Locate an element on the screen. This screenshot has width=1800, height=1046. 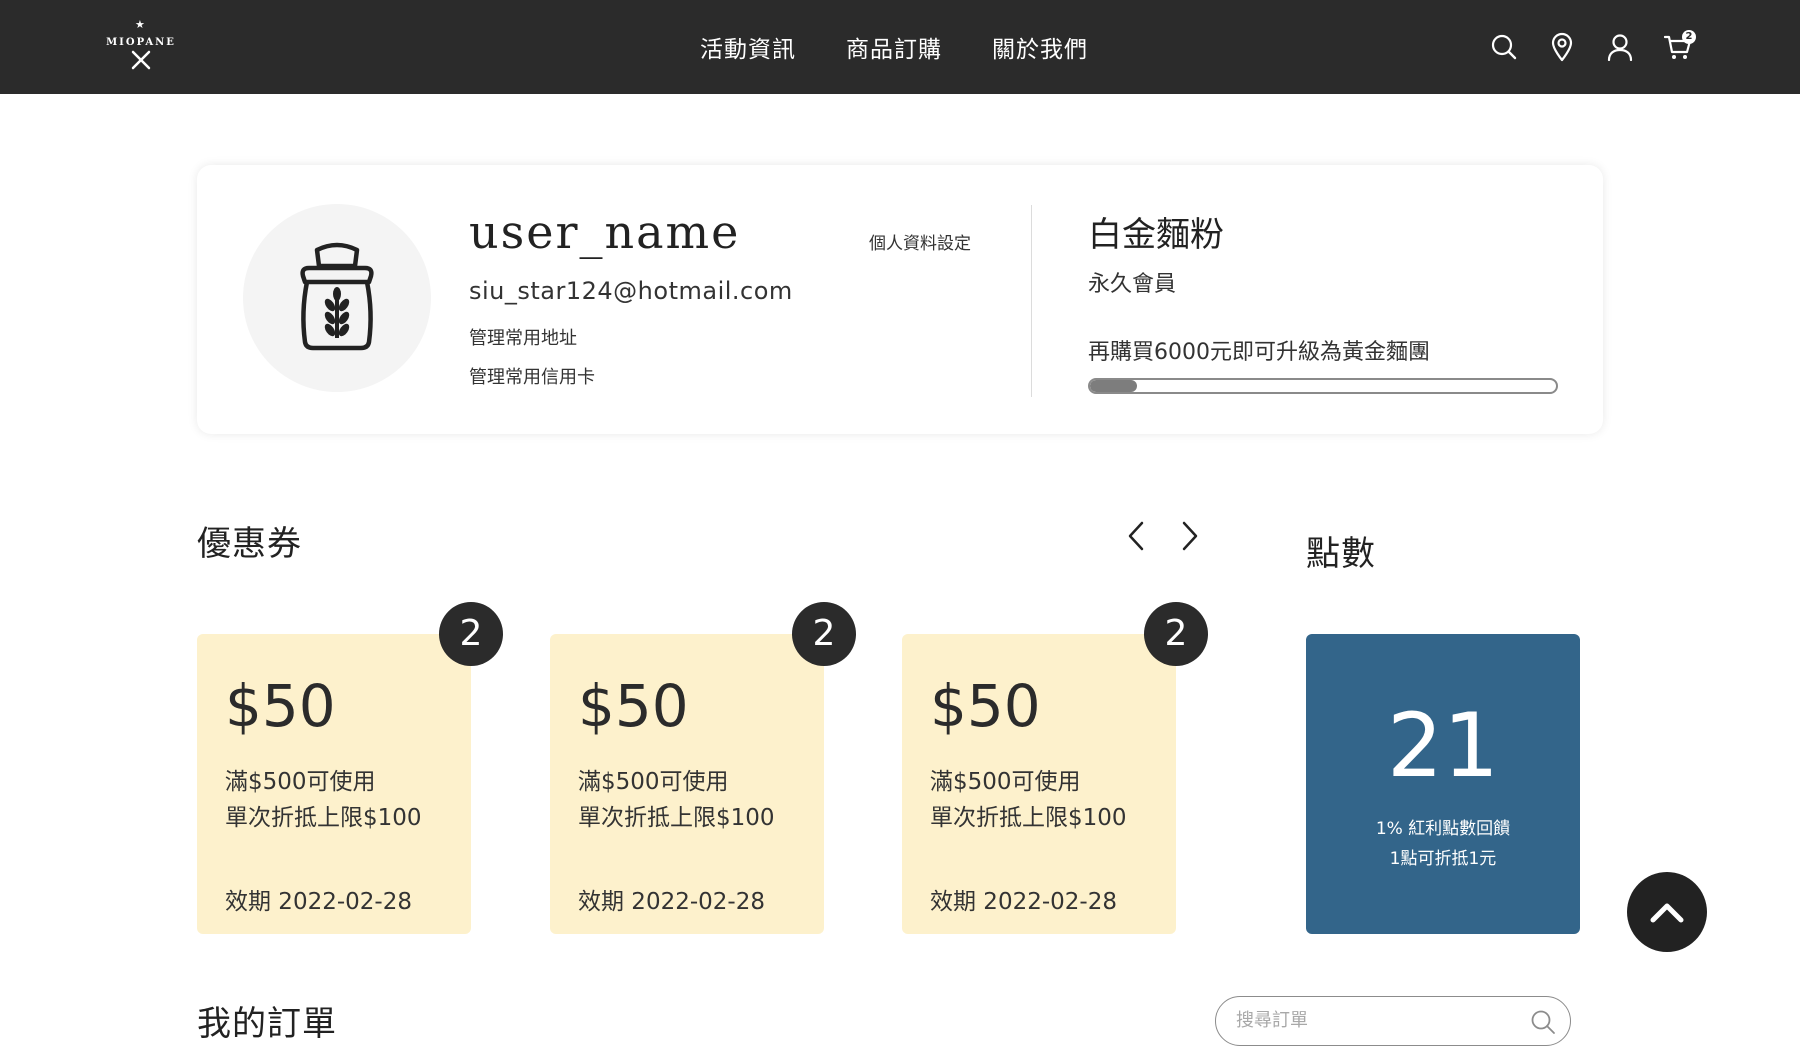
scroll-to-top-button is located at coordinates (1667, 912).